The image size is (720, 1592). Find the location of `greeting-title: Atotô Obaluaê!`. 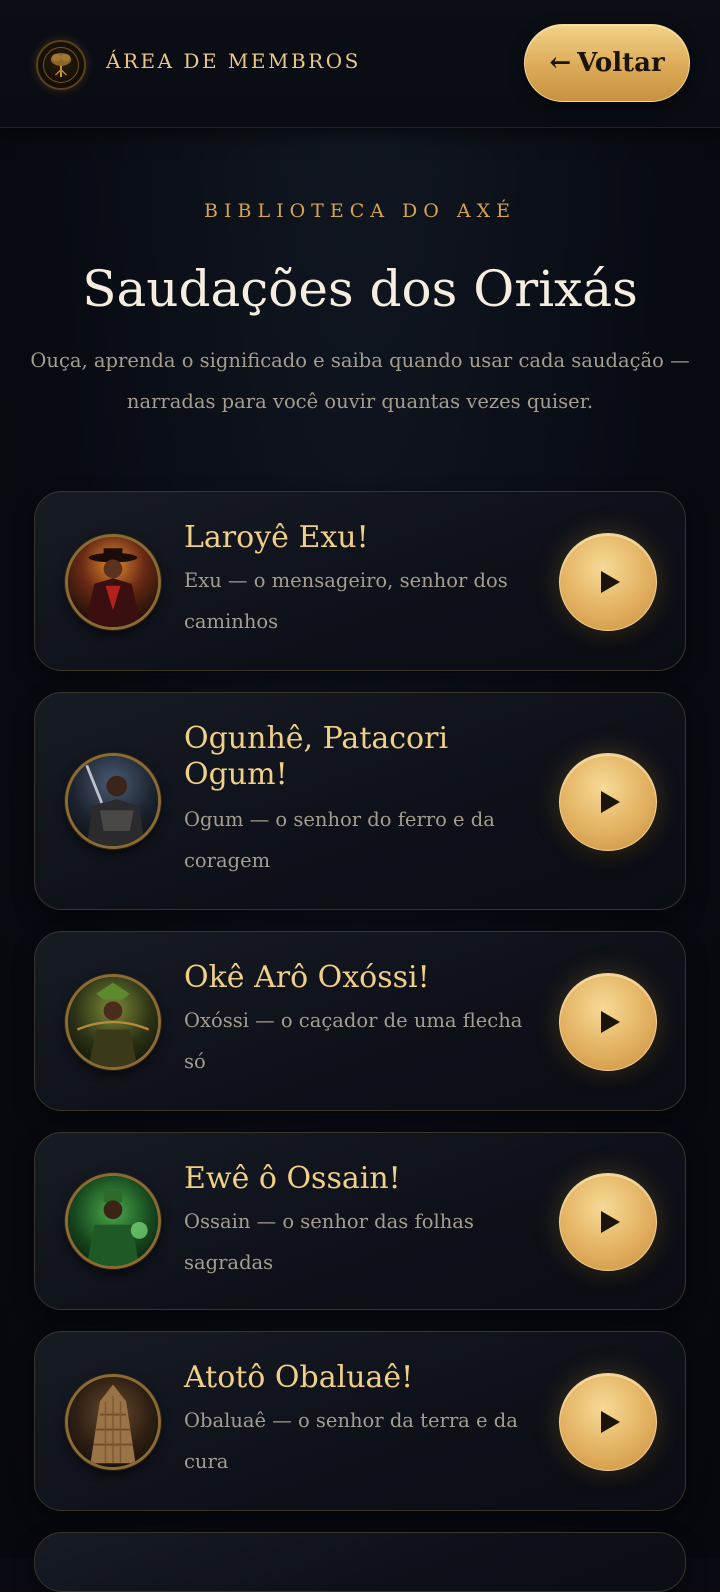

greeting-title: Atotô Obaluaê! is located at coordinates (299, 1377).